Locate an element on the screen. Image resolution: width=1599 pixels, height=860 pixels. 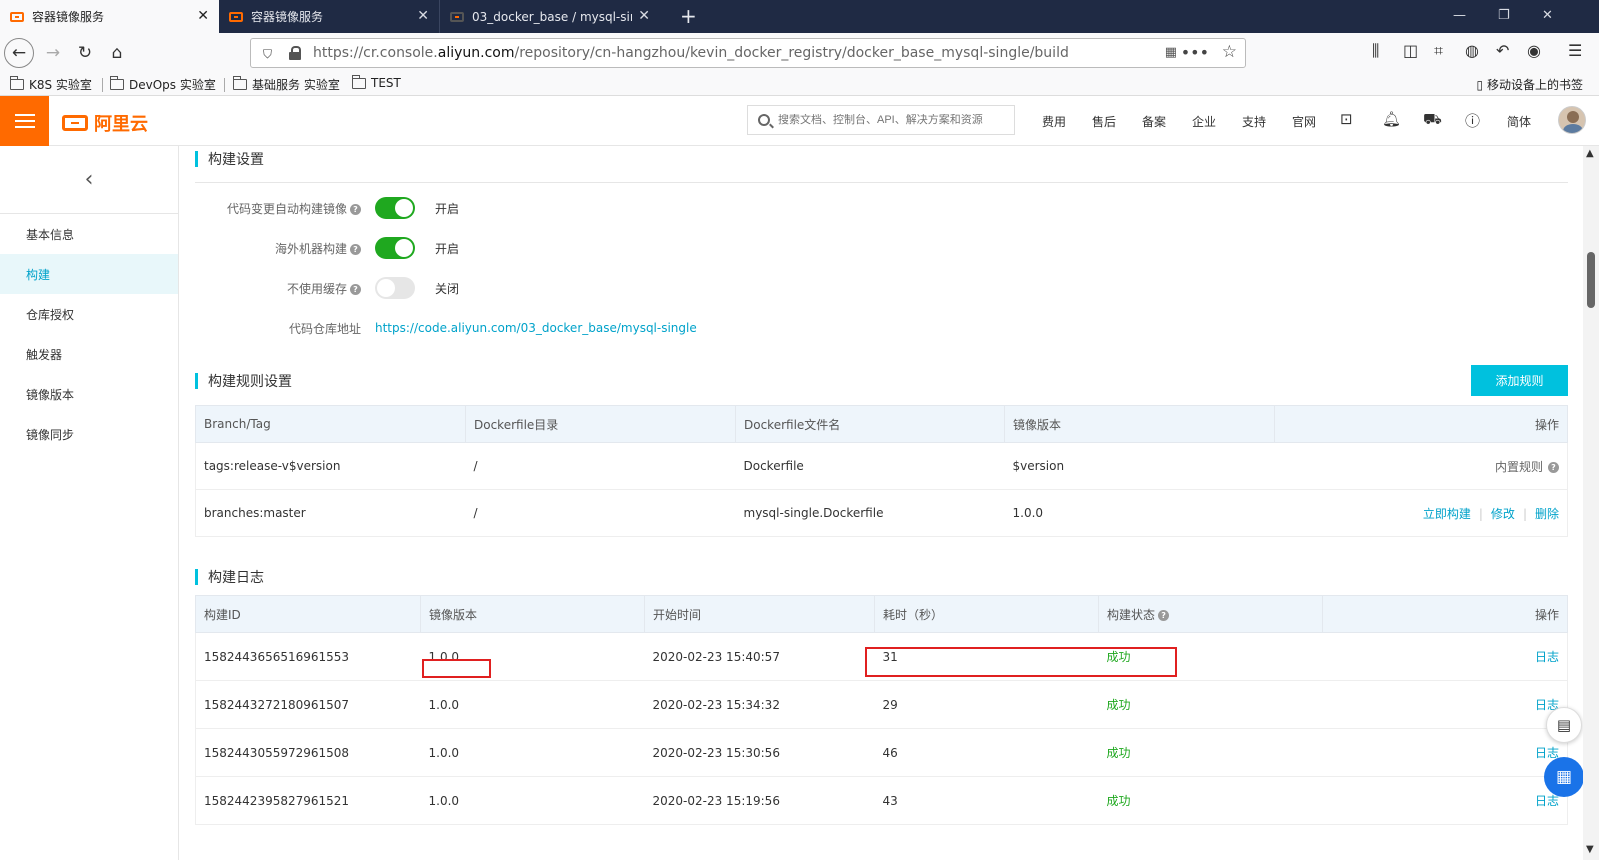
tab-title: 03_docker_base / mysql-sin is located at coordinates (552, 16).